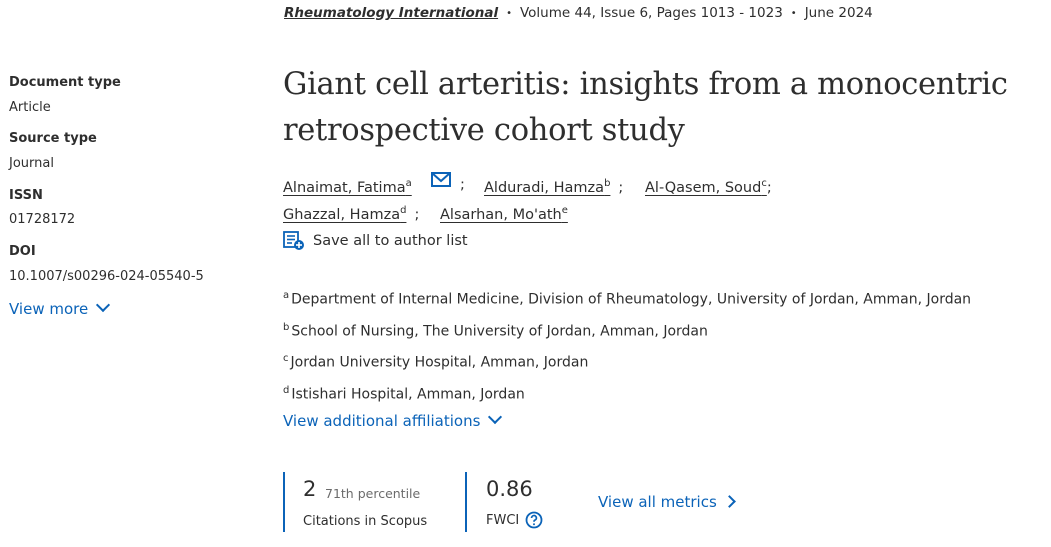 The height and width of the screenshot is (547, 1051). Describe the element at coordinates (286, 390) in the screenshot. I see `affiliation-sup: d` at that location.